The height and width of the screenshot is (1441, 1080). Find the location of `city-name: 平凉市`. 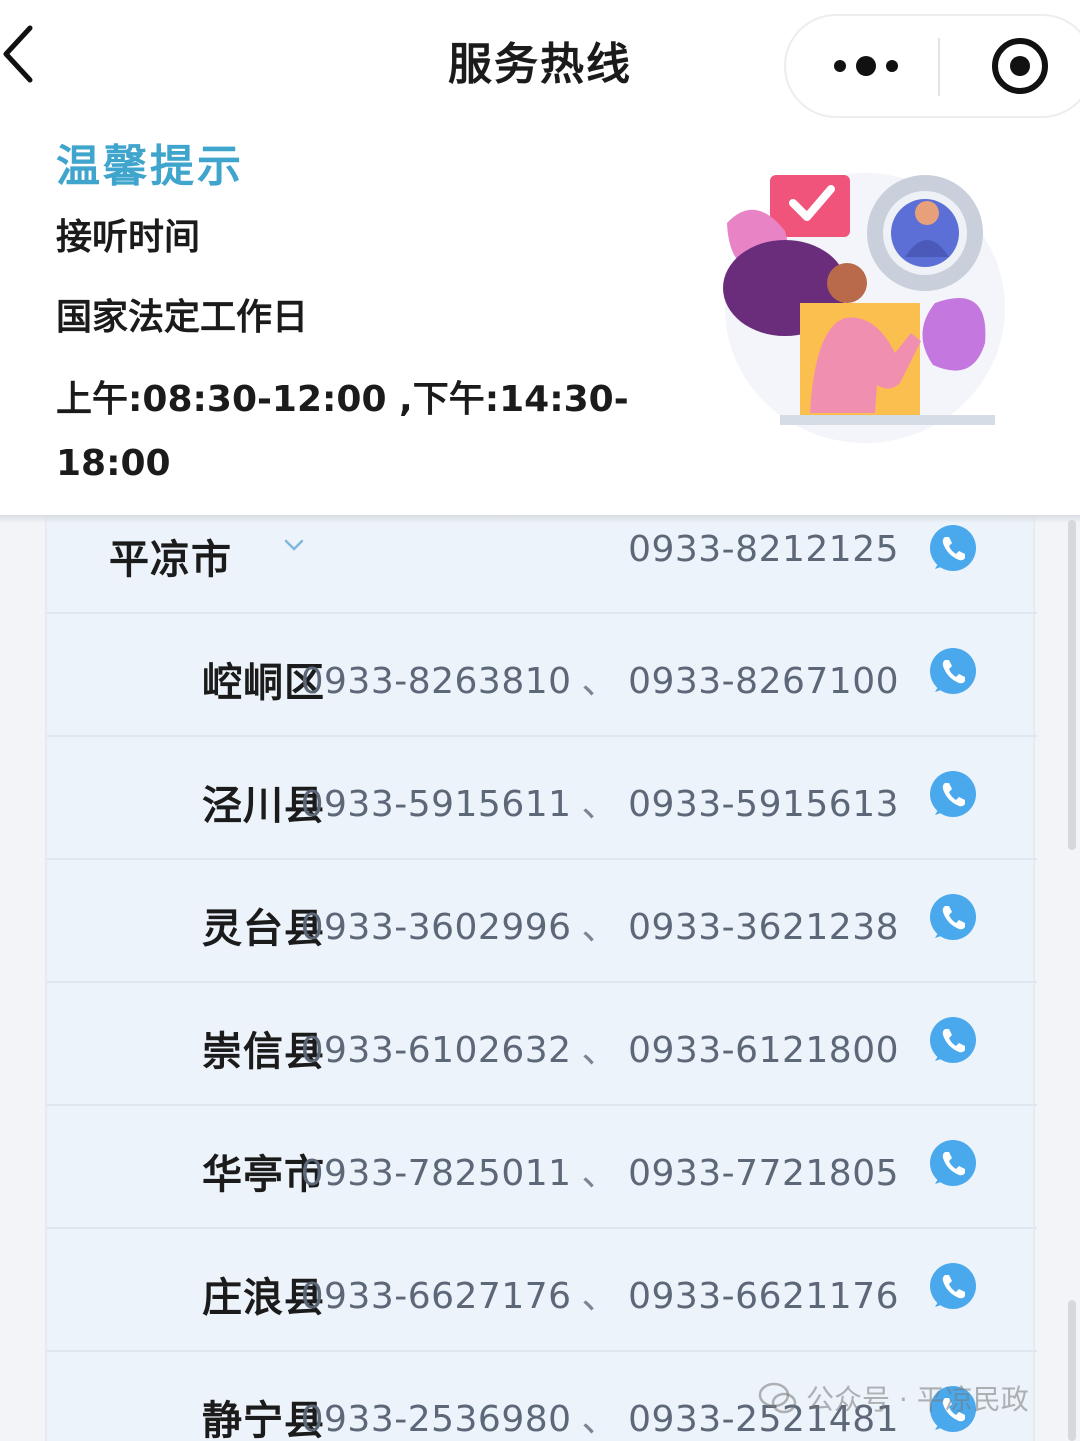

city-name: 平凉市 is located at coordinates (170, 560).